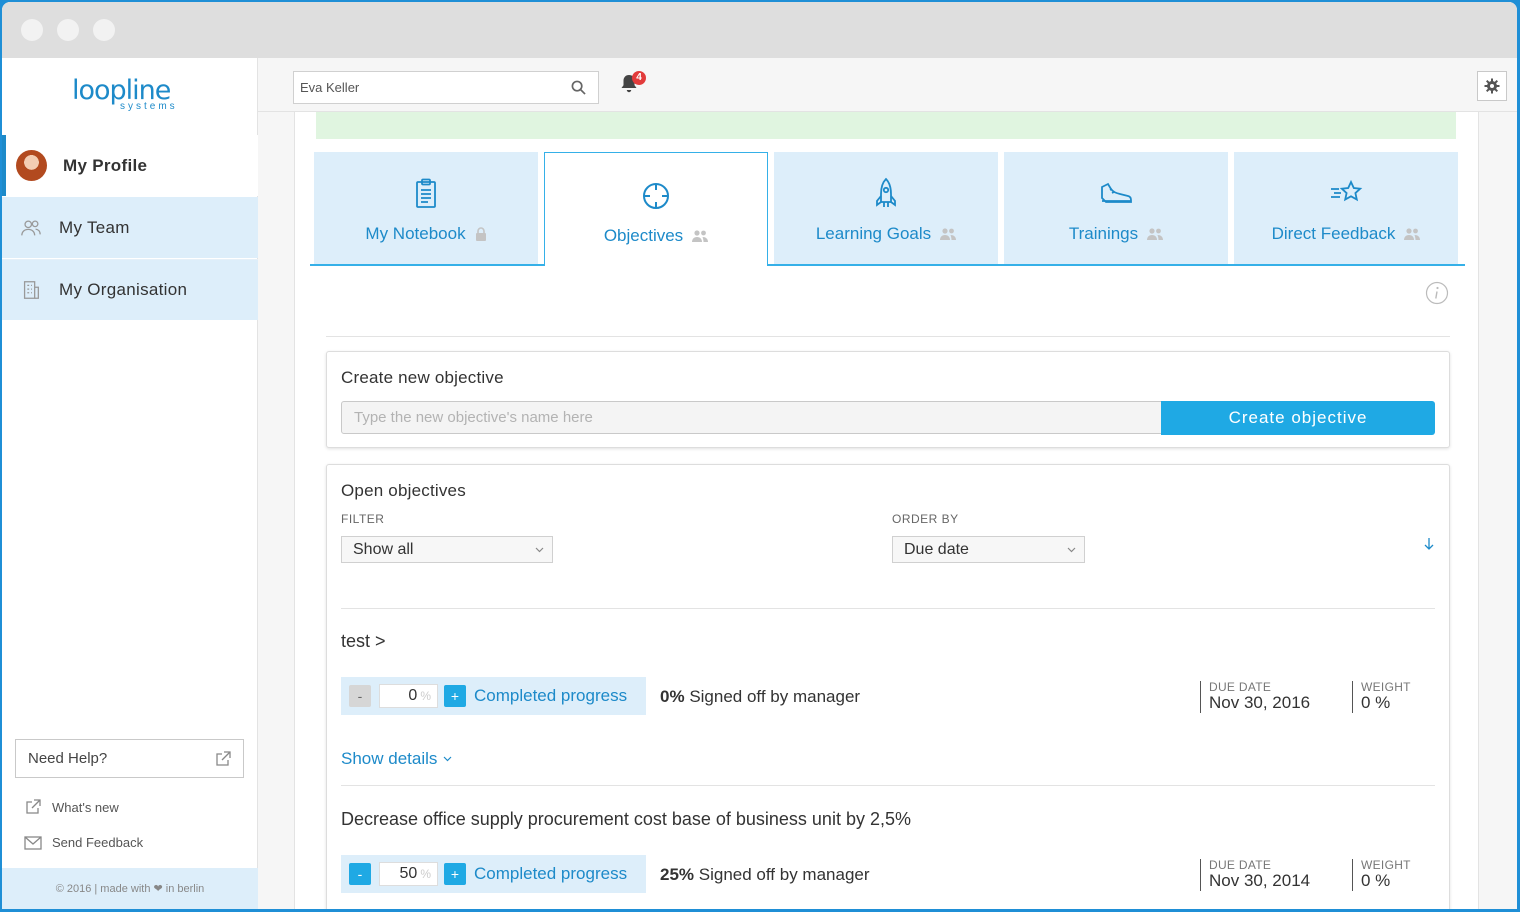 This screenshot has width=1520, height=912. I want to click on top-bar: Eva Keller 4, so click(887, 85).